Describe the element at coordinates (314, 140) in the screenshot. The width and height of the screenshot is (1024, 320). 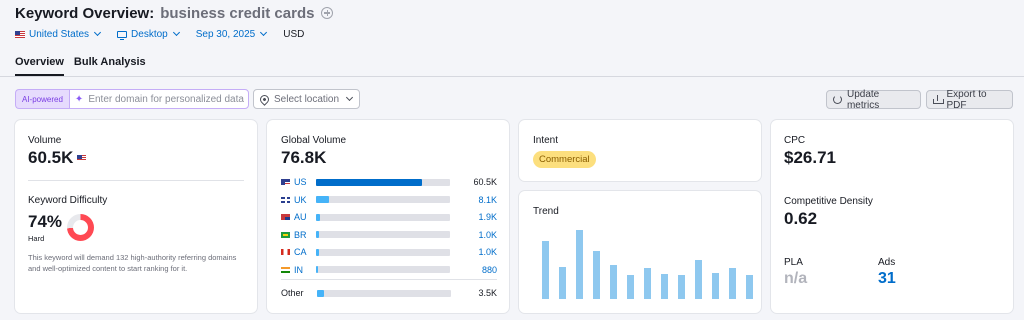
I see `global-volume-label: Global Volume` at that location.